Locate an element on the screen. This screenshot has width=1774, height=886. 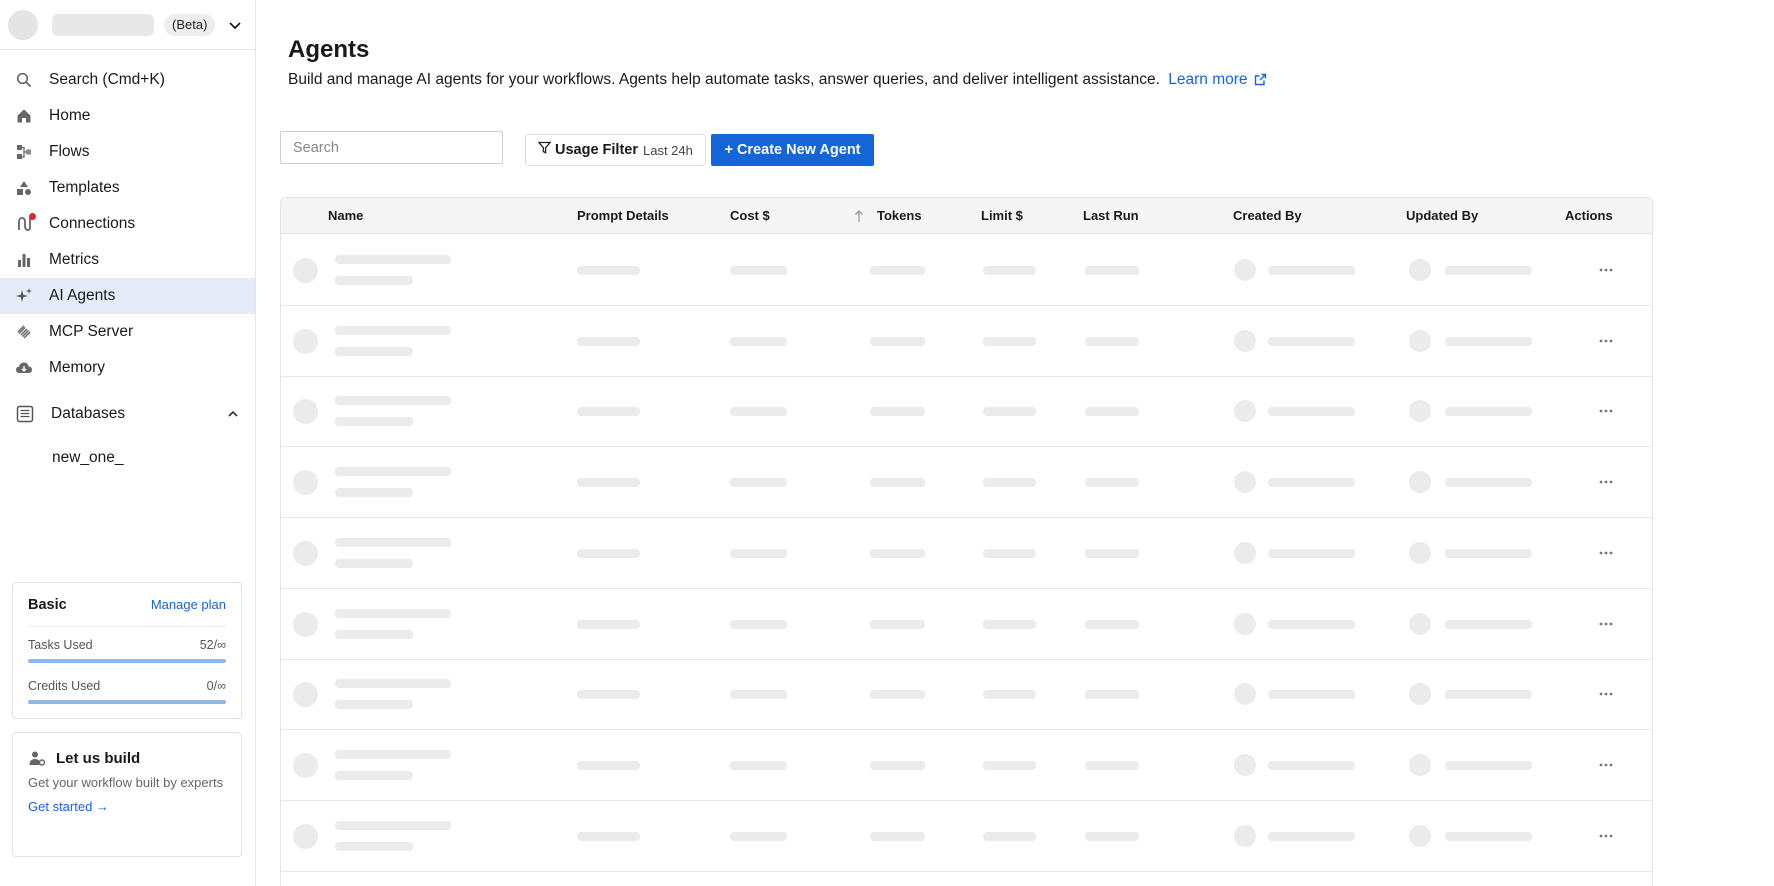
nav-item-memory: Memory is located at coordinates (127, 368).